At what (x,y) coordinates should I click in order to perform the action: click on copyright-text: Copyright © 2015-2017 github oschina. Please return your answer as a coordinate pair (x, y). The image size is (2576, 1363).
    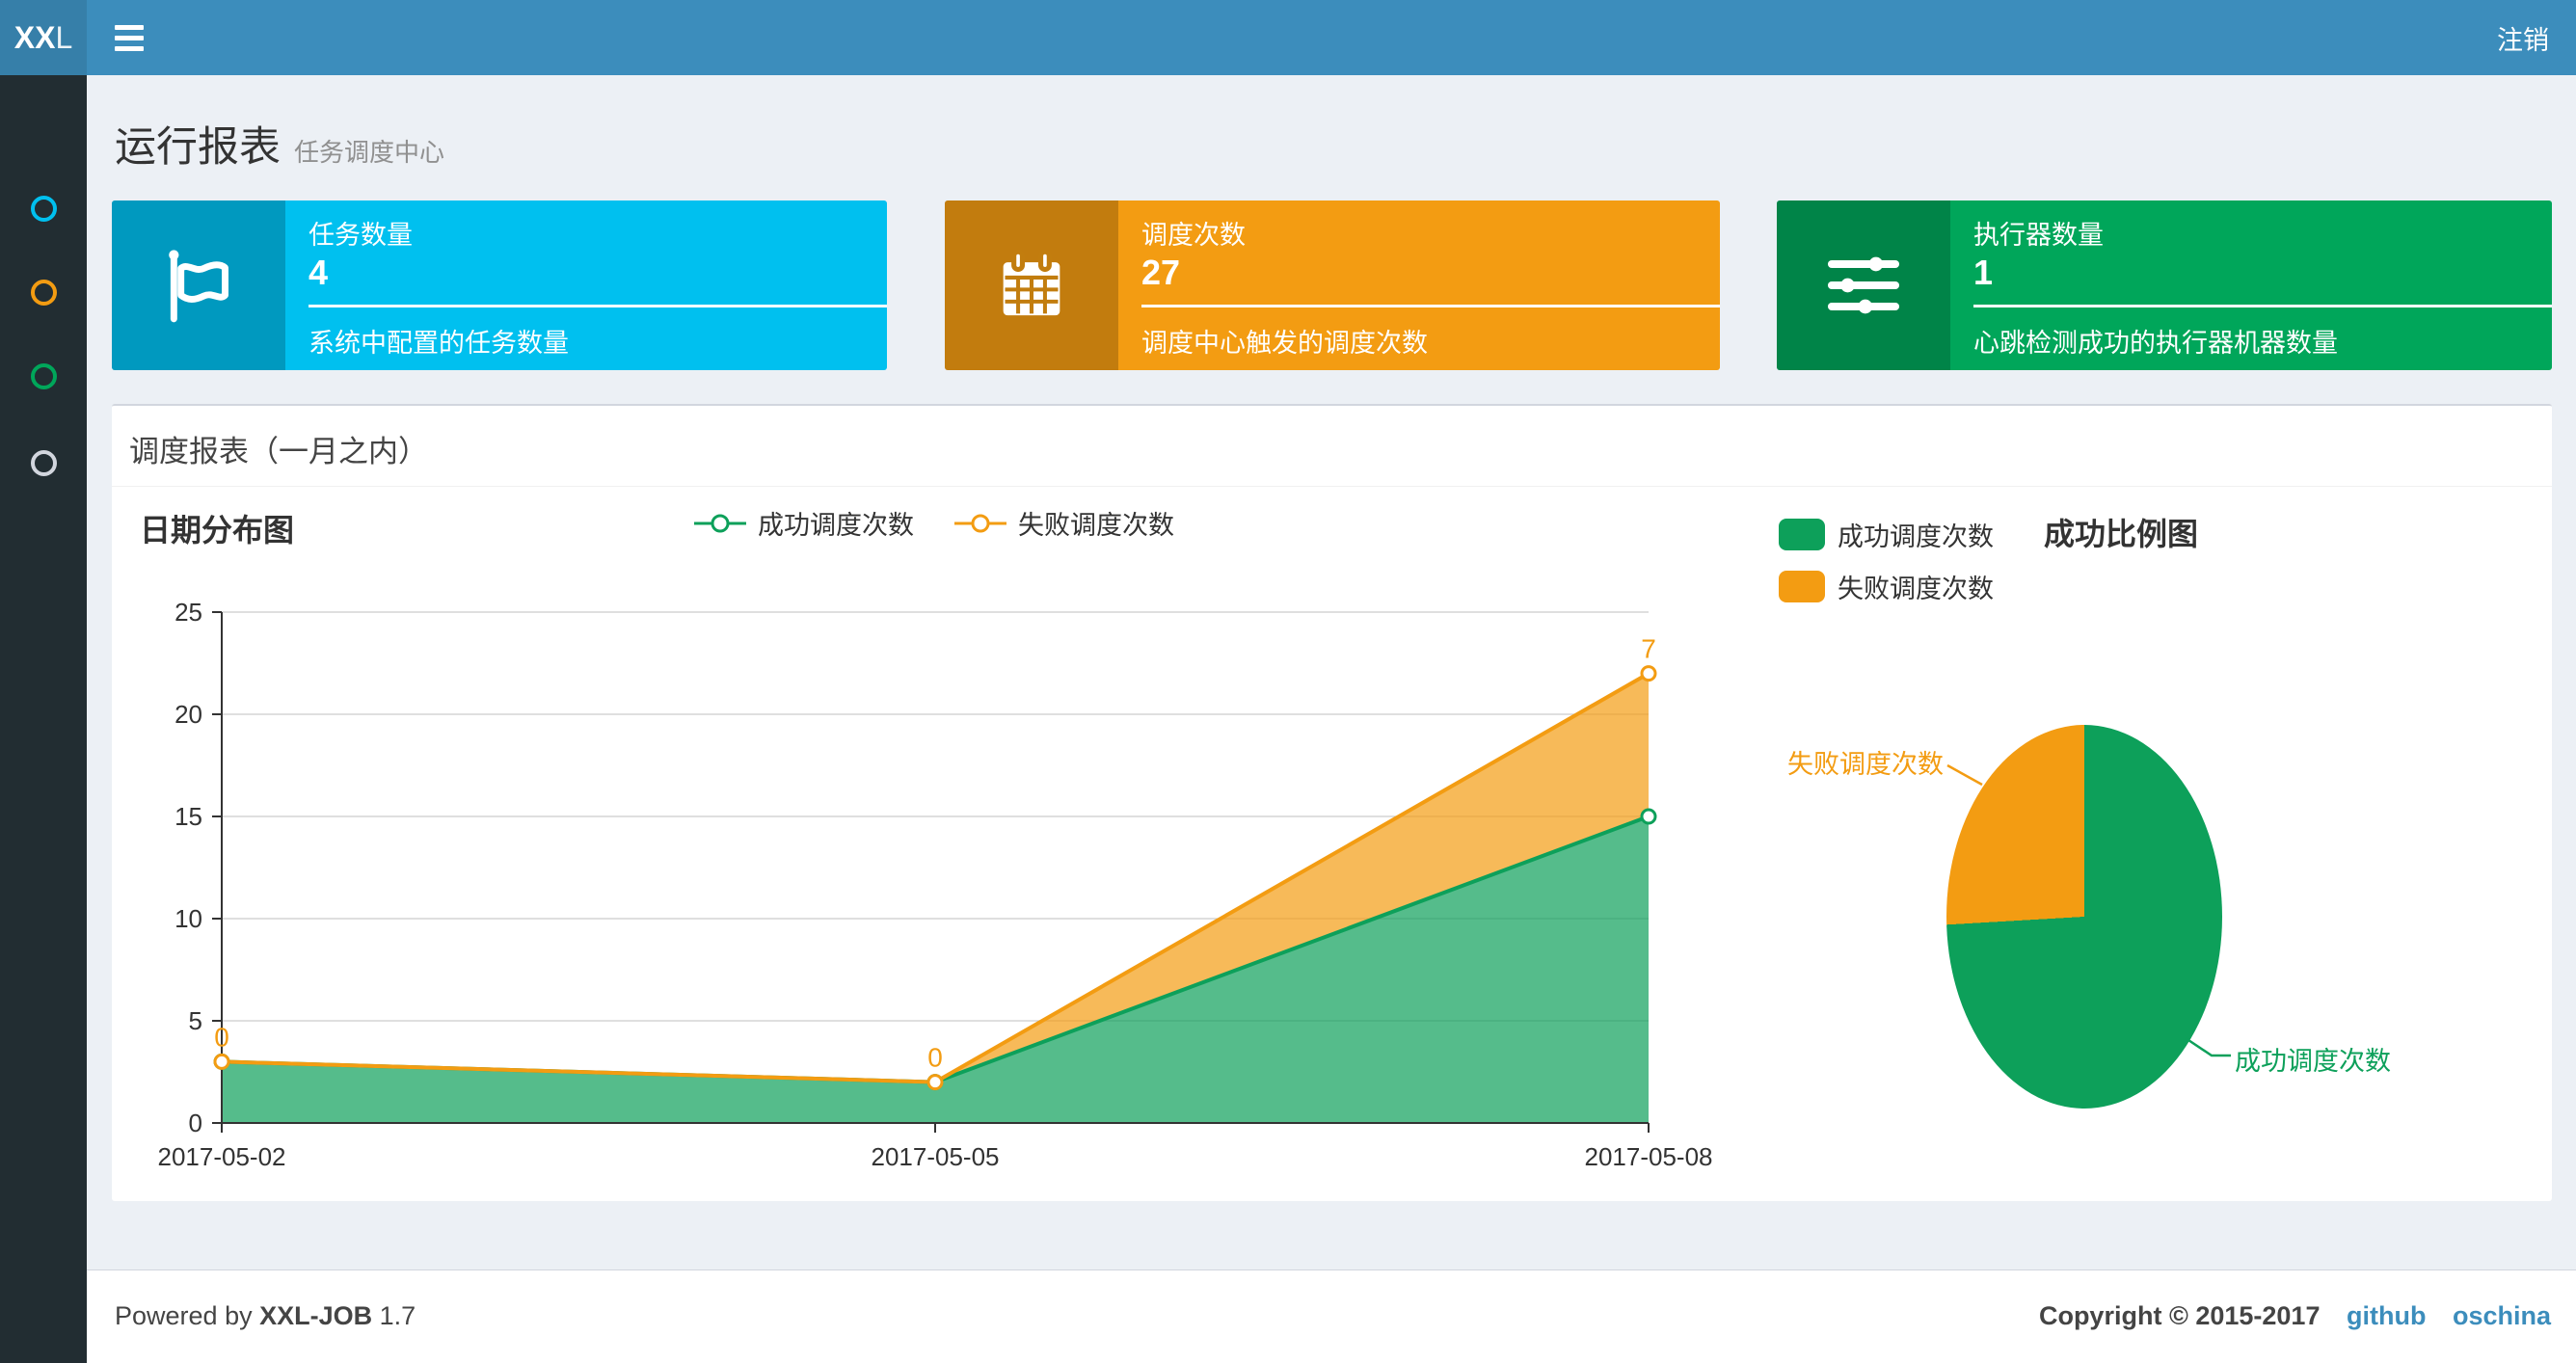
    Looking at the image, I should click on (2295, 1316).